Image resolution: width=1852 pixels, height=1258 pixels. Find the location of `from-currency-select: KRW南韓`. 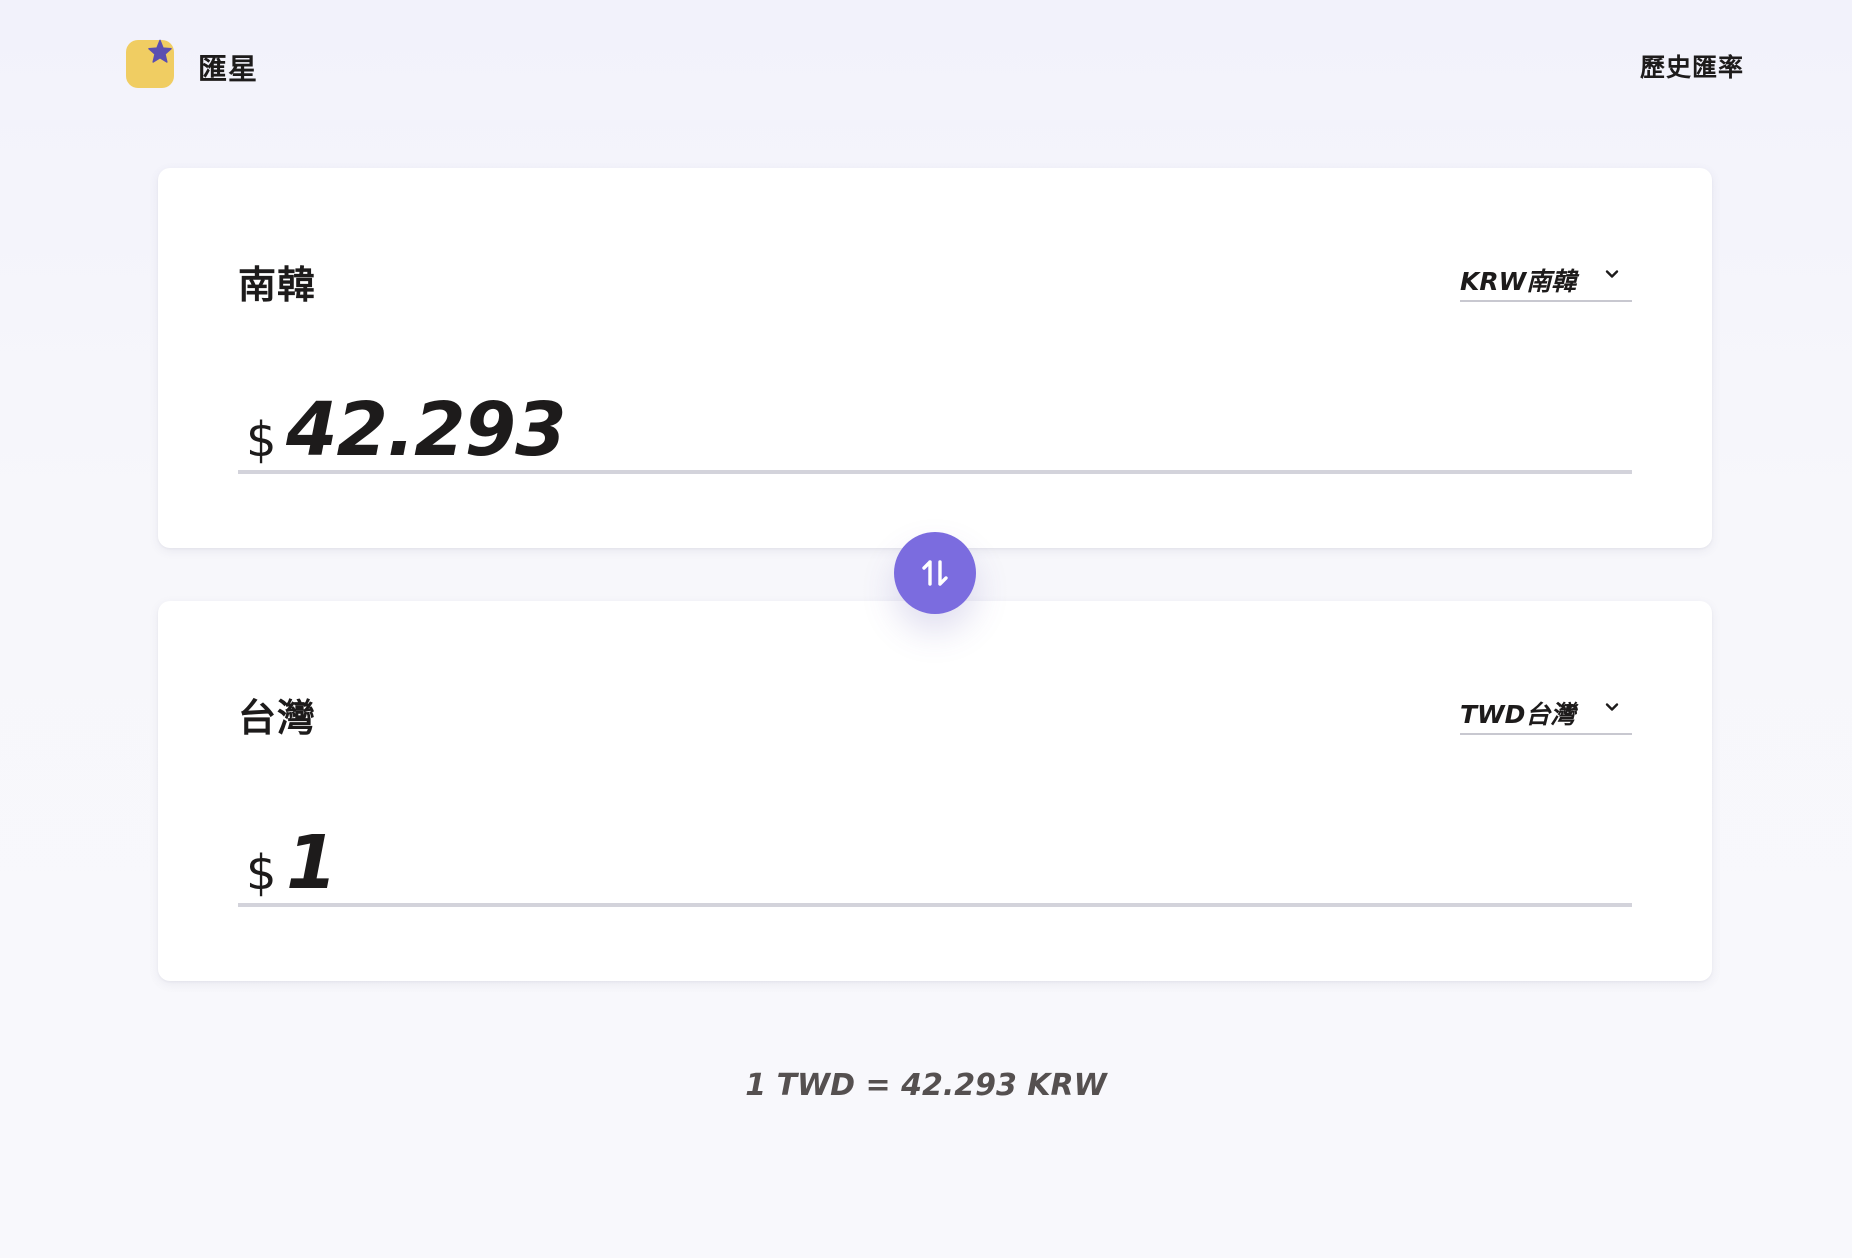

from-currency-select: KRW南韓 is located at coordinates (1546, 281).